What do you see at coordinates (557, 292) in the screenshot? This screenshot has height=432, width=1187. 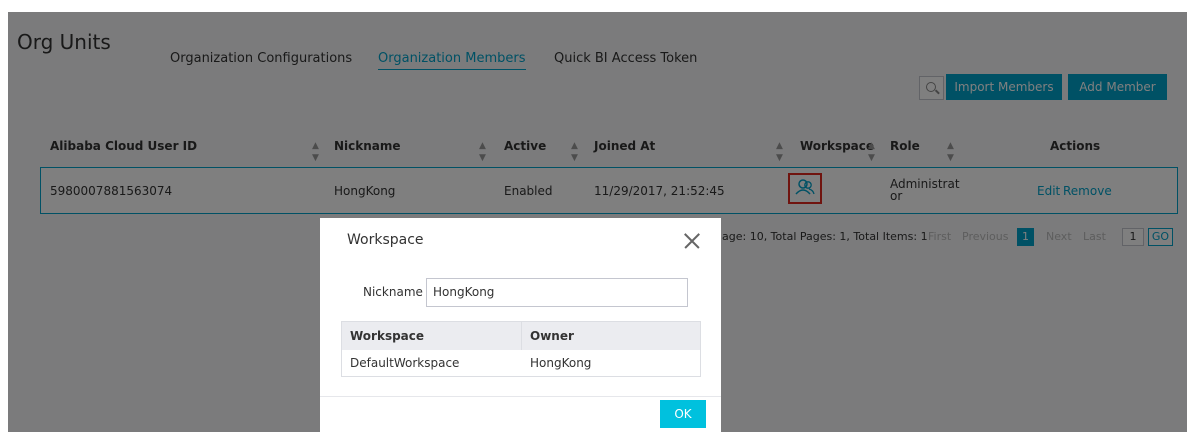 I see `nickname-field: HongKong` at bounding box center [557, 292].